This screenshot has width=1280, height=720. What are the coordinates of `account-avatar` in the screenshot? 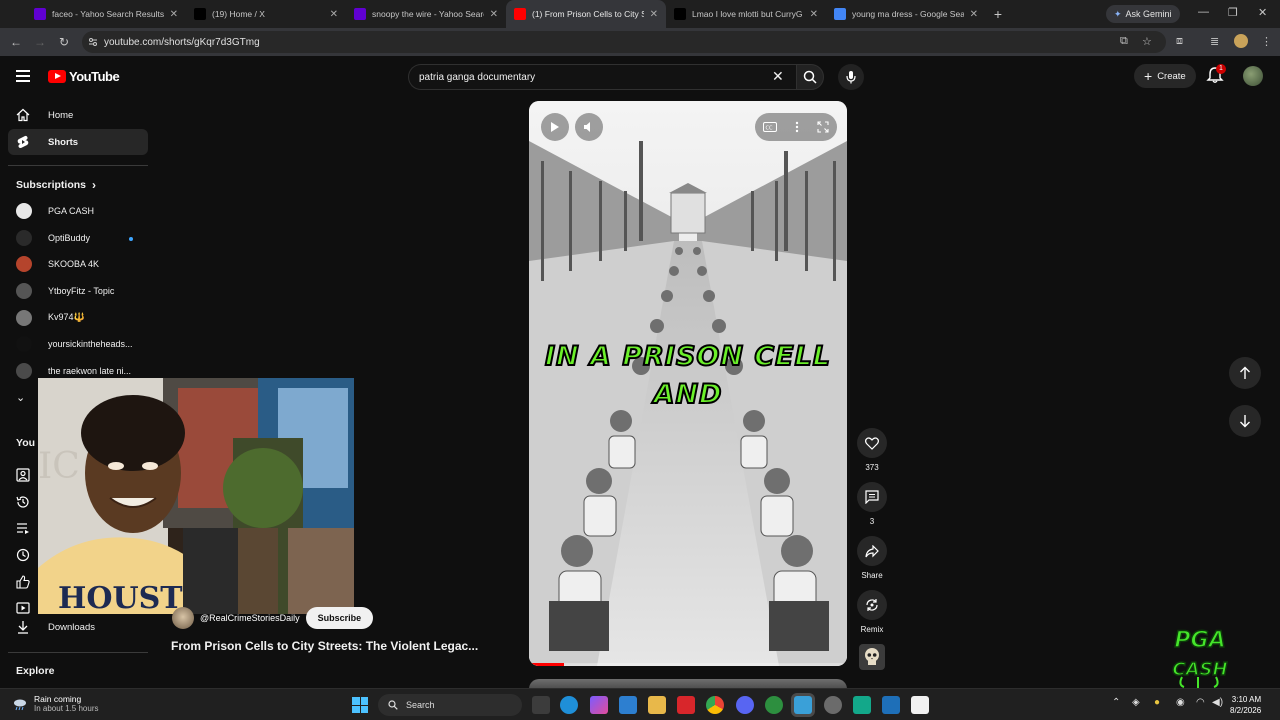 It's located at (1253, 76).